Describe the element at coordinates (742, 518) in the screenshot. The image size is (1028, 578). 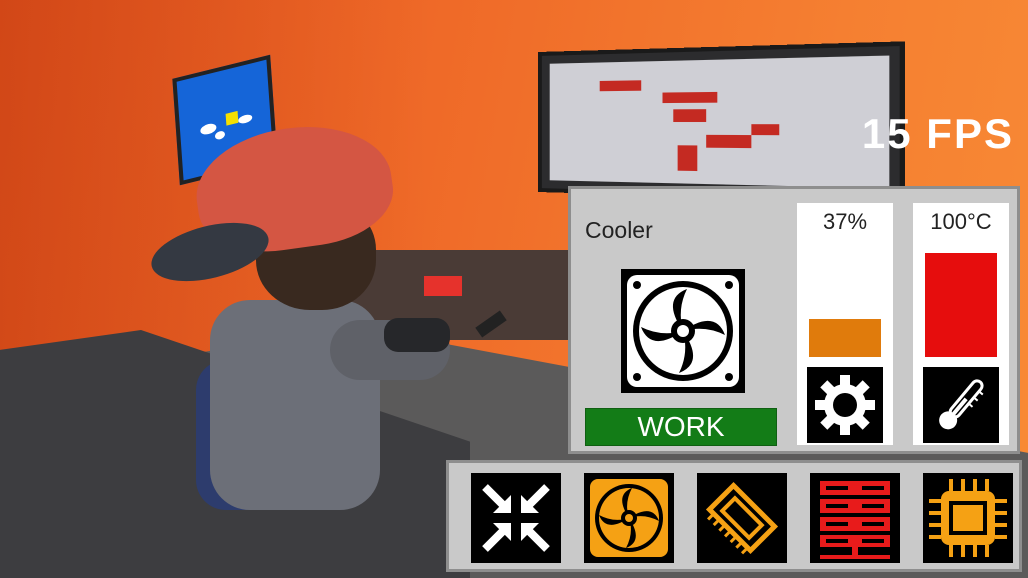
I see `ram-chip-icon` at that location.